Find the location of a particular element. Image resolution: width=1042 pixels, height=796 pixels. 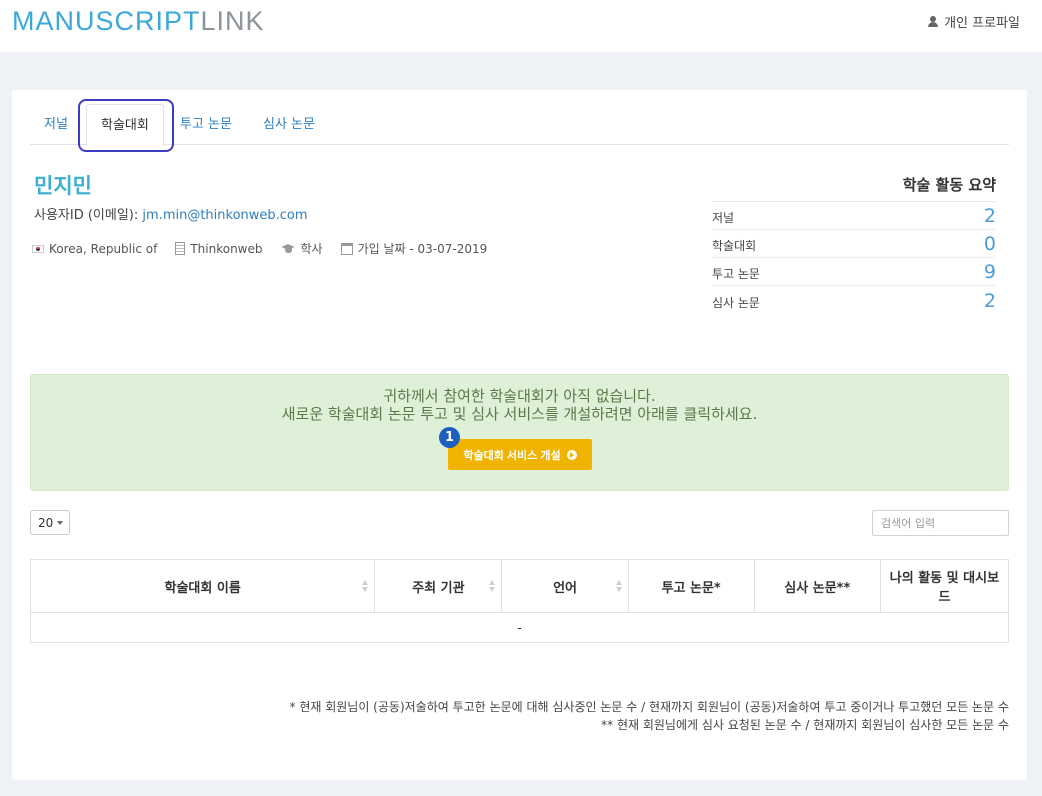

summary-label: 투고 논문 is located at coordinates (736, 274).